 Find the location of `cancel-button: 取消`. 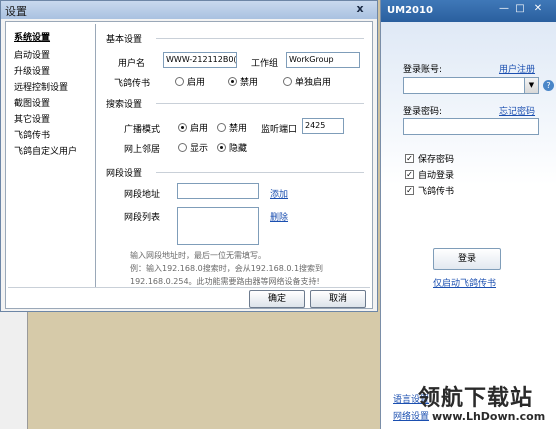

cancel-button: 取消 is located at coordinates (338, 299).